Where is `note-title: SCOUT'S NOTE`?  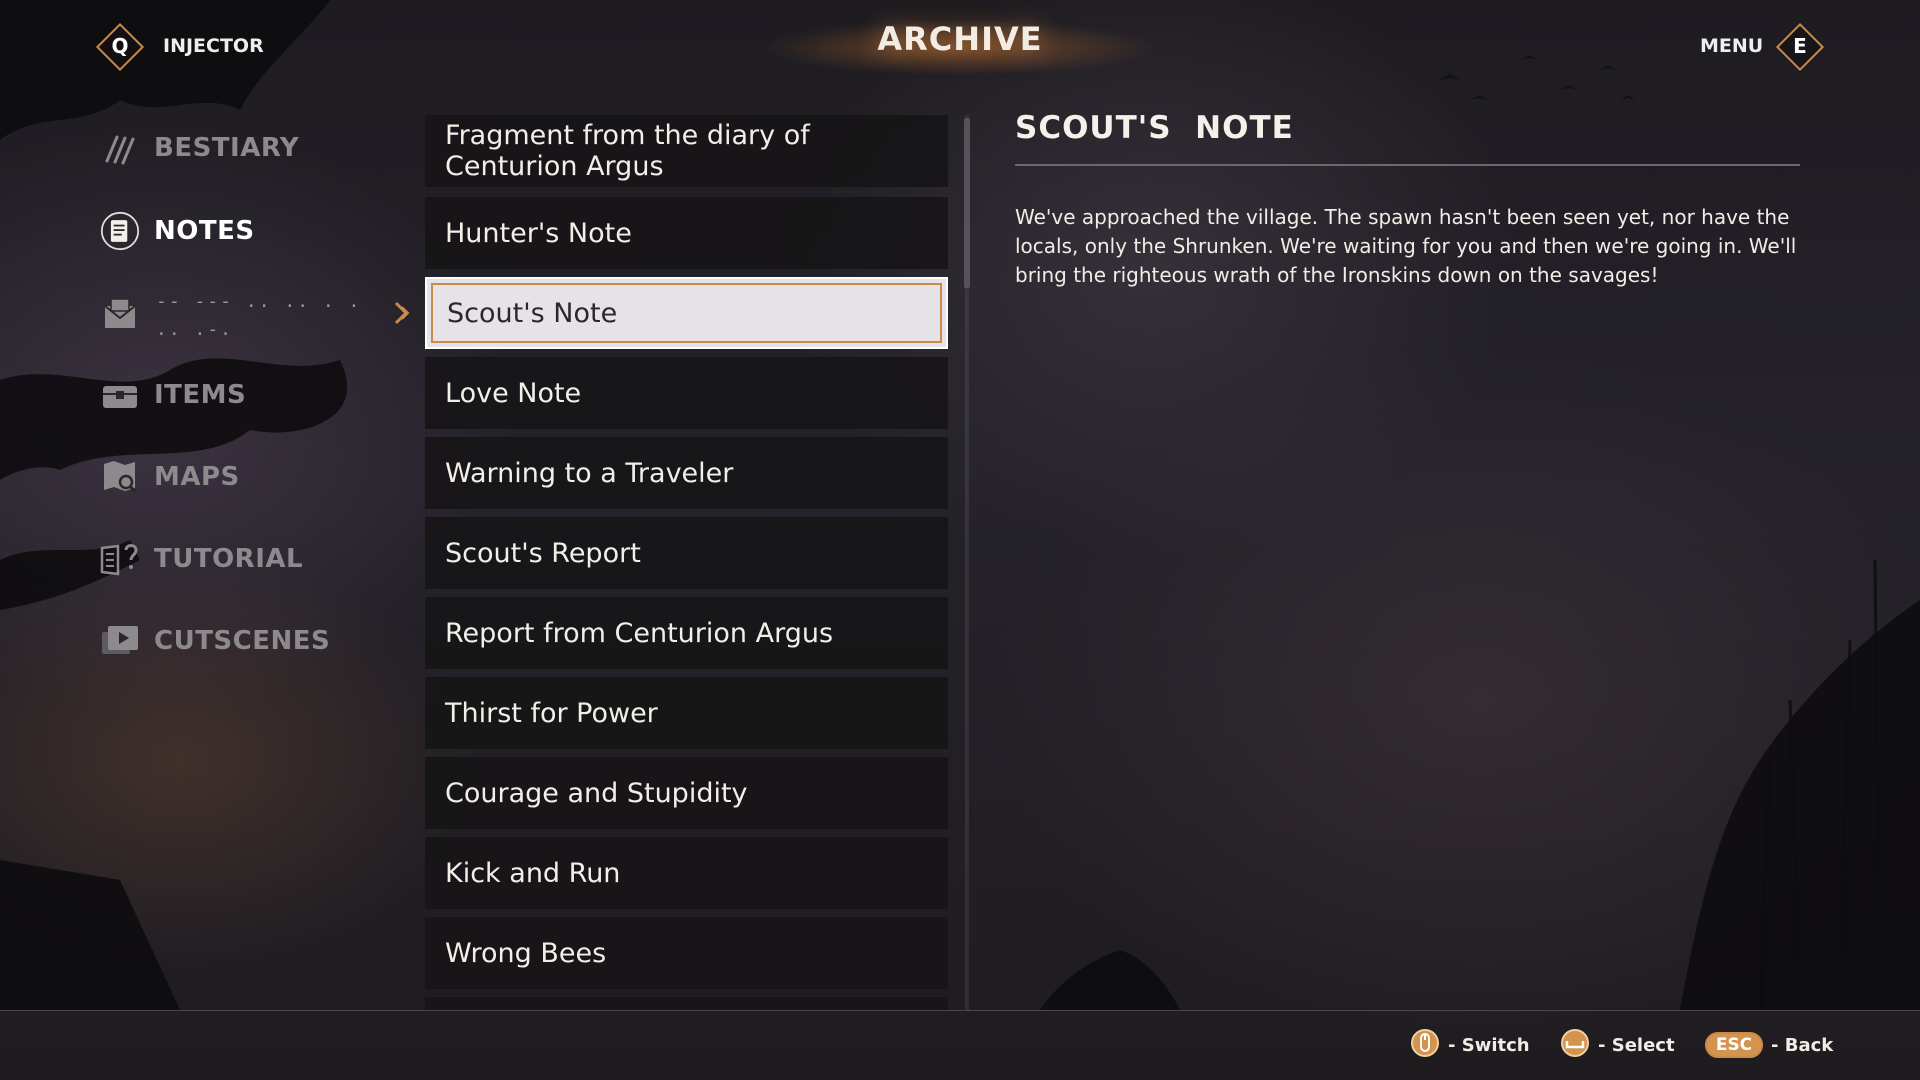 note-title: SCOUT'S NOTE is located at coordinates (1154, 128).